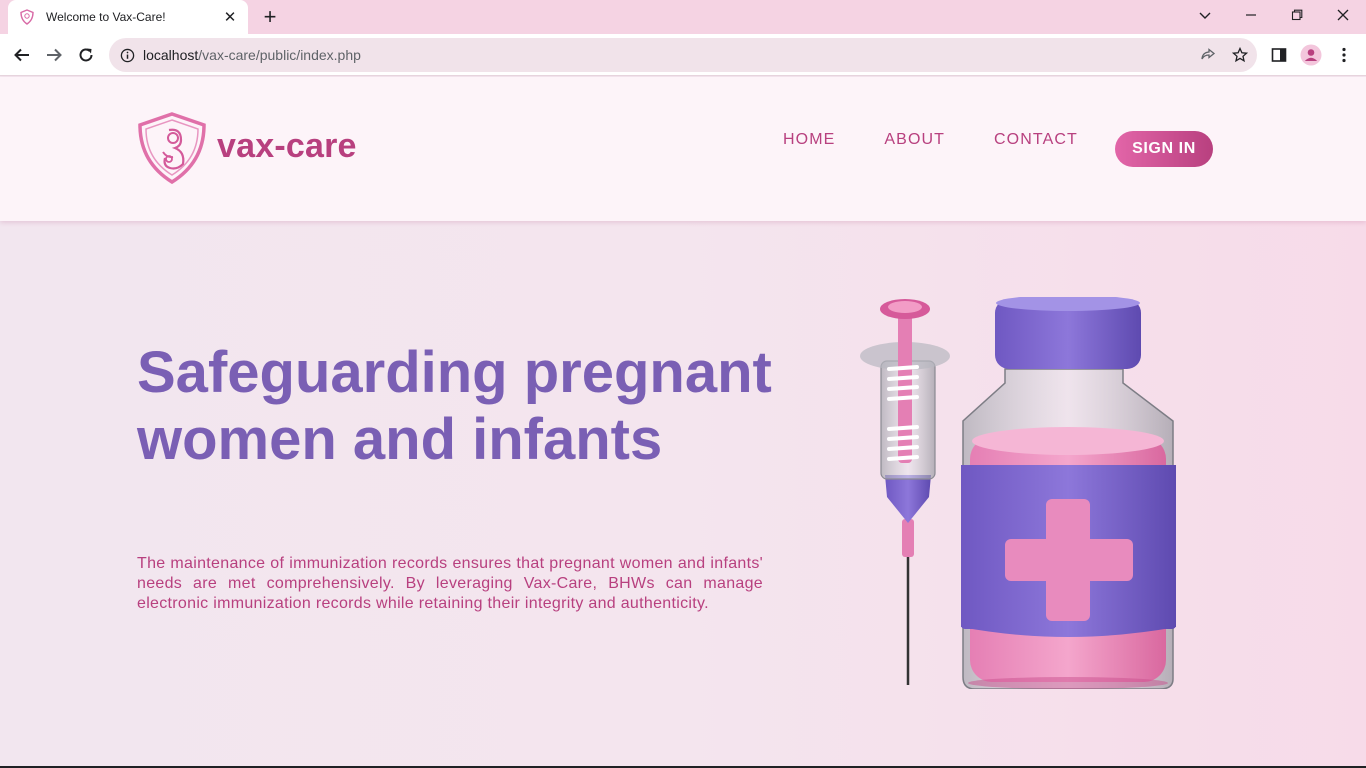  I want to click on browser-toolbar: localhost/vax-care/public/index.php, so click(683, 55).